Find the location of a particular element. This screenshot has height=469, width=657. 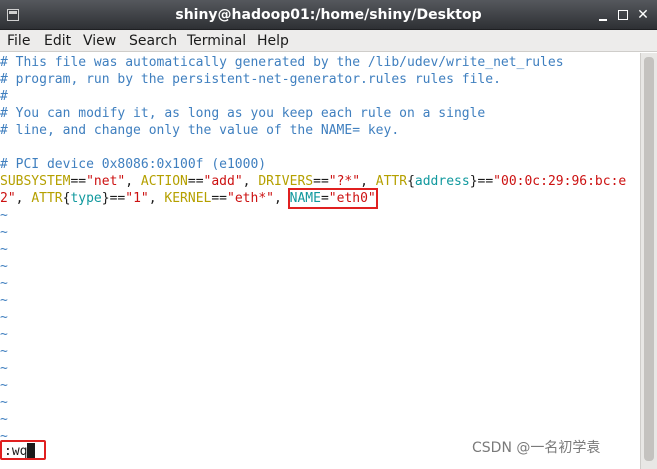

name-value: "eth0" is located at coordinates (352, 198).